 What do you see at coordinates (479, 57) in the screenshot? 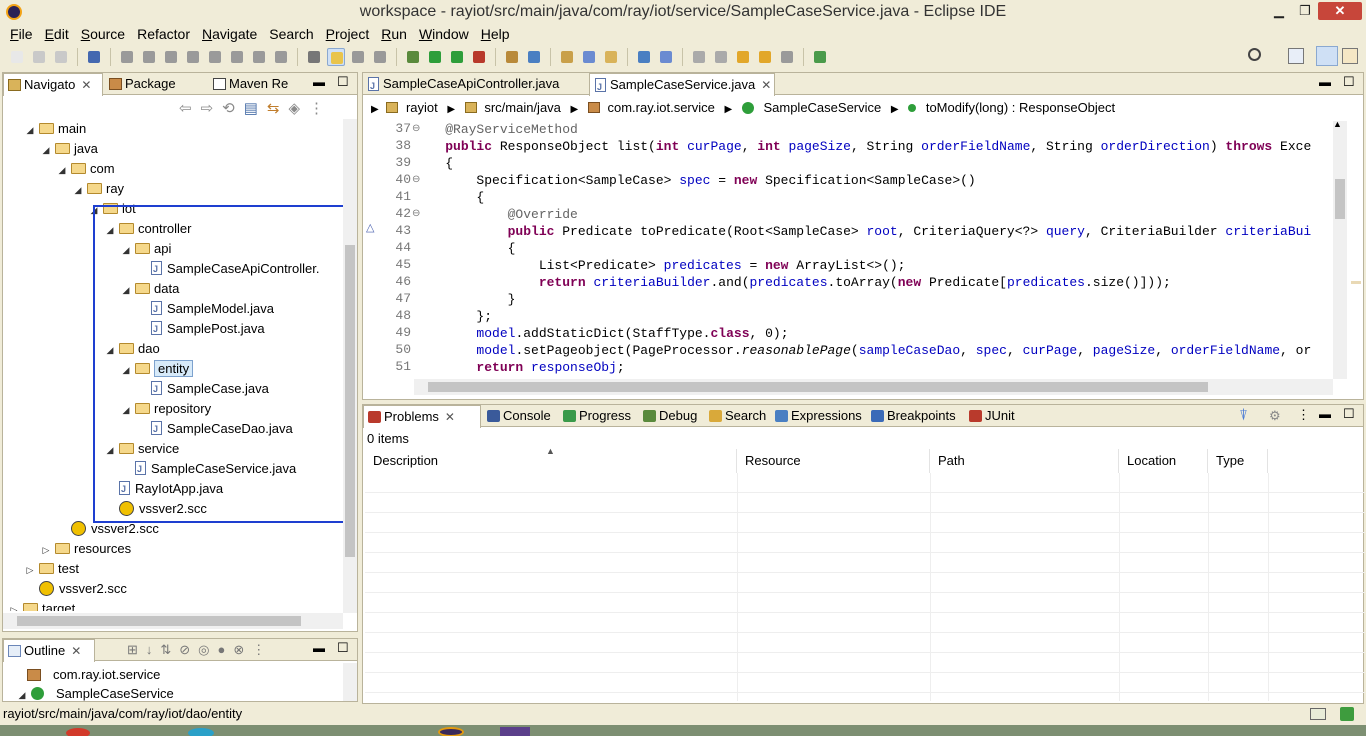
I see `external-tools-icon` at bounding box center [479, 57].